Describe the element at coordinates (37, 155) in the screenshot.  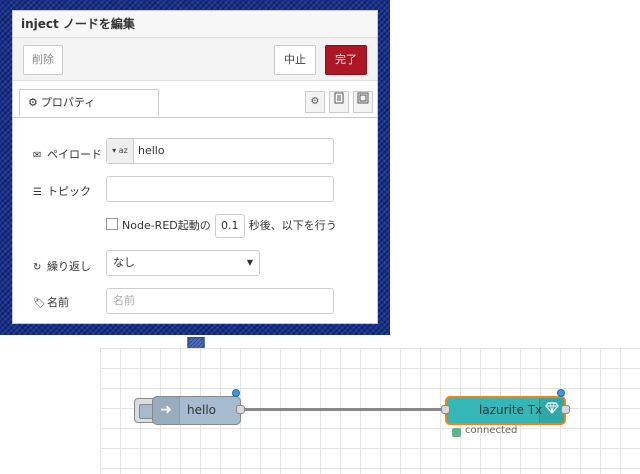
I see `envelope-icon: ✉` at that location.